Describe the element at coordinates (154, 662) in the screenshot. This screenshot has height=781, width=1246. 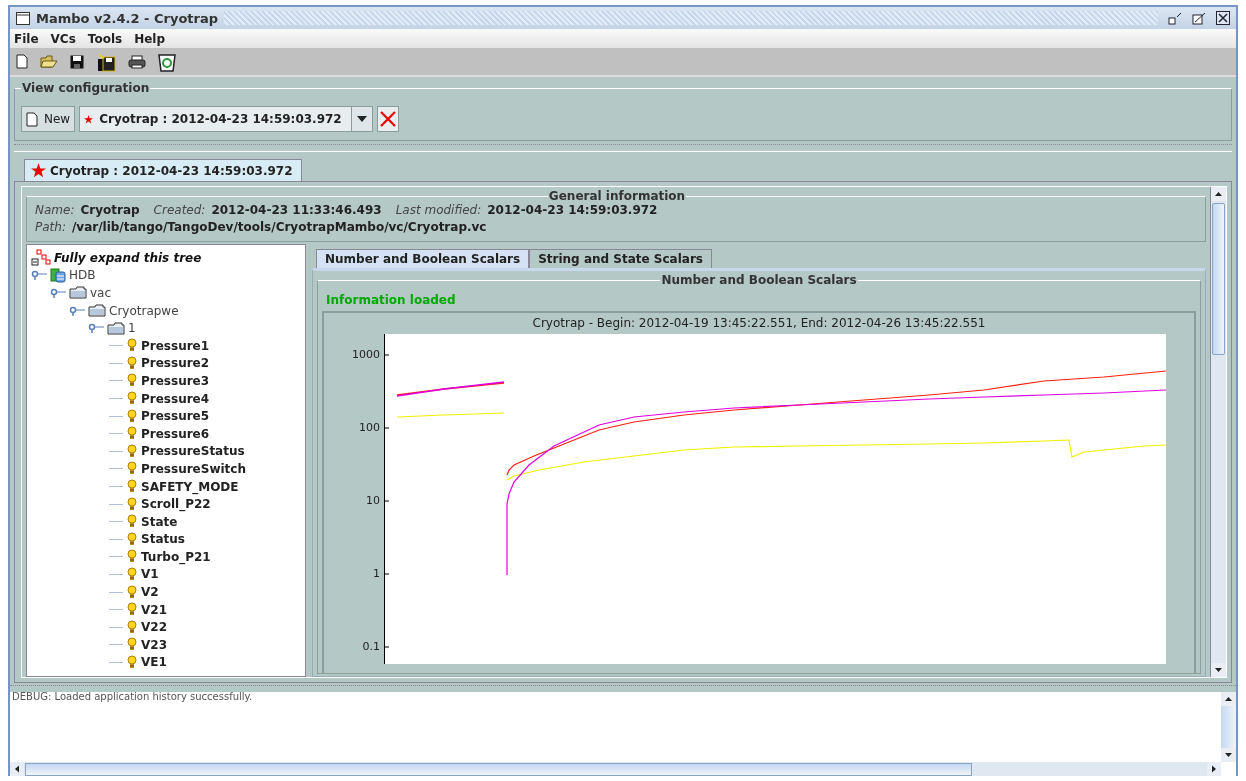
I see `tree-item: VE1` at that location.